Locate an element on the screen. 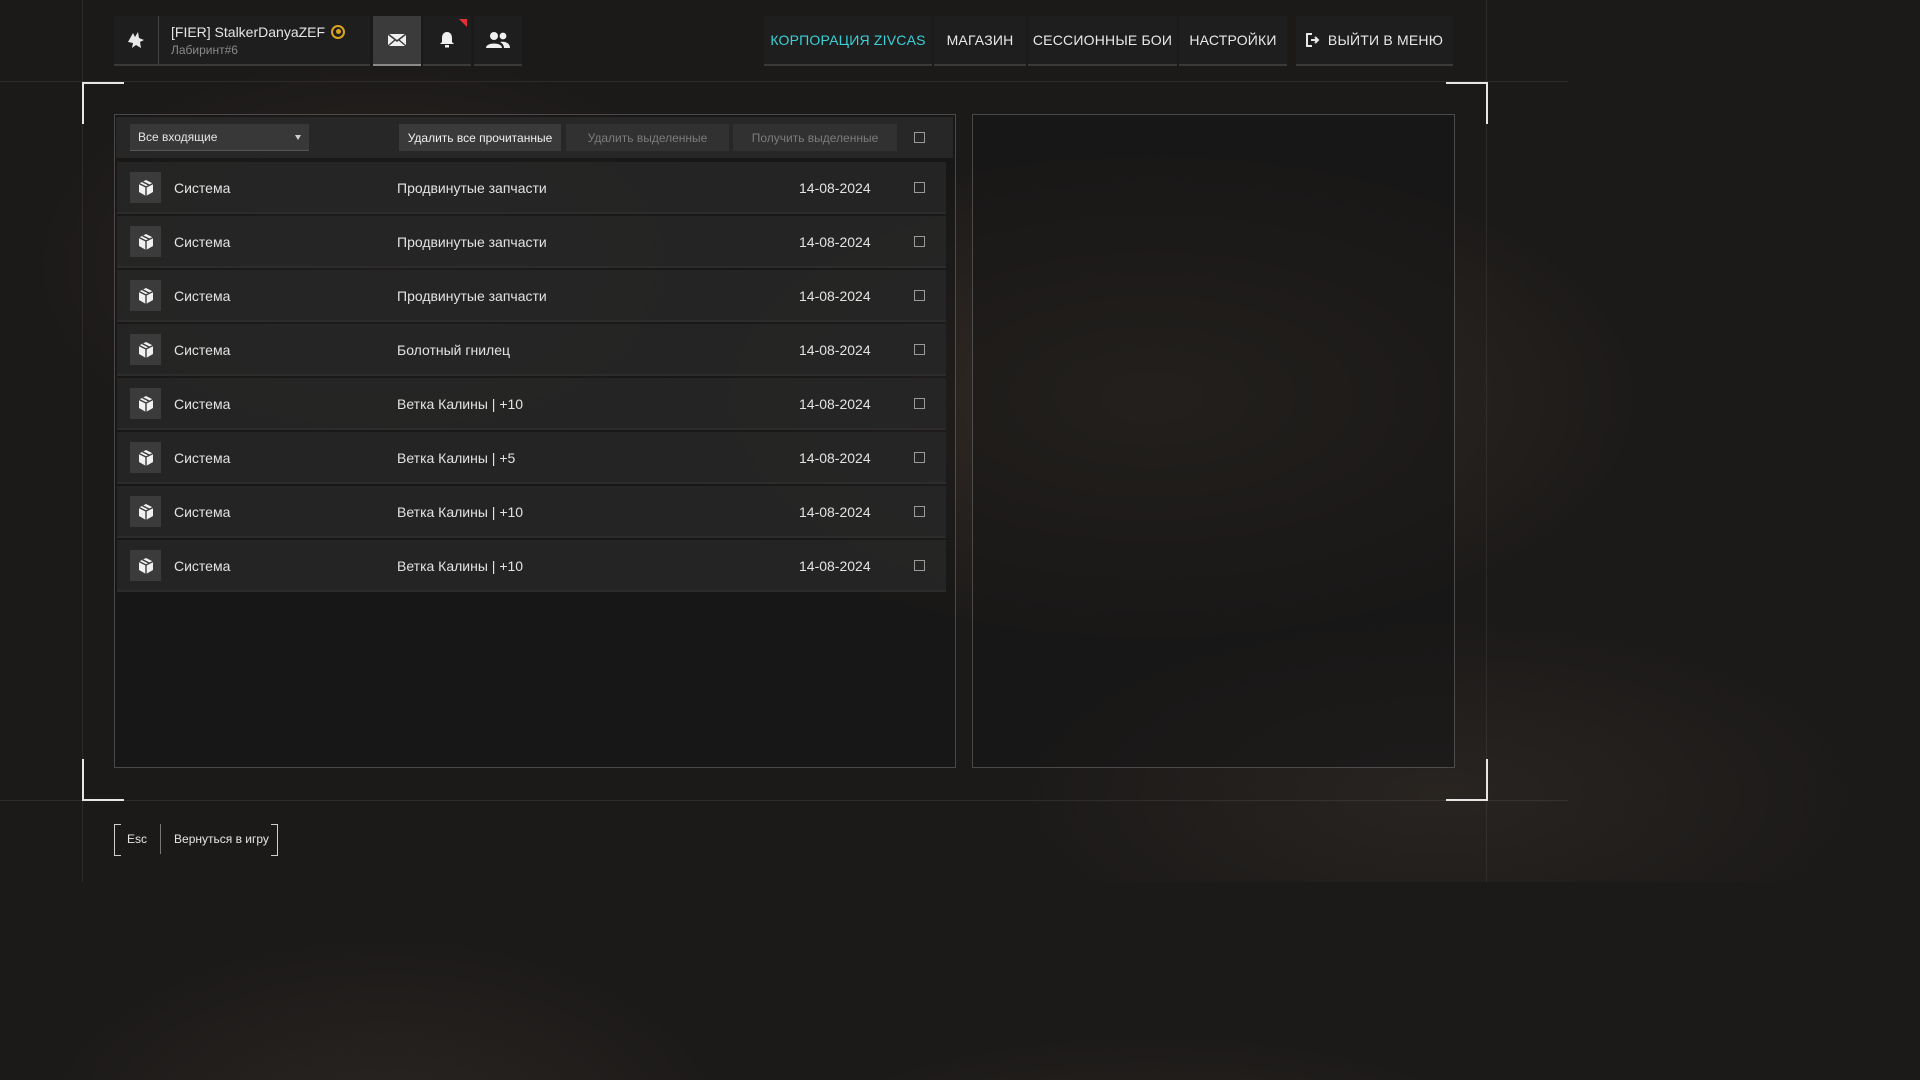 Image resolution: width=1920 pixels, height=1080 pixels. bell-icon is located at coordinates (447, 40).